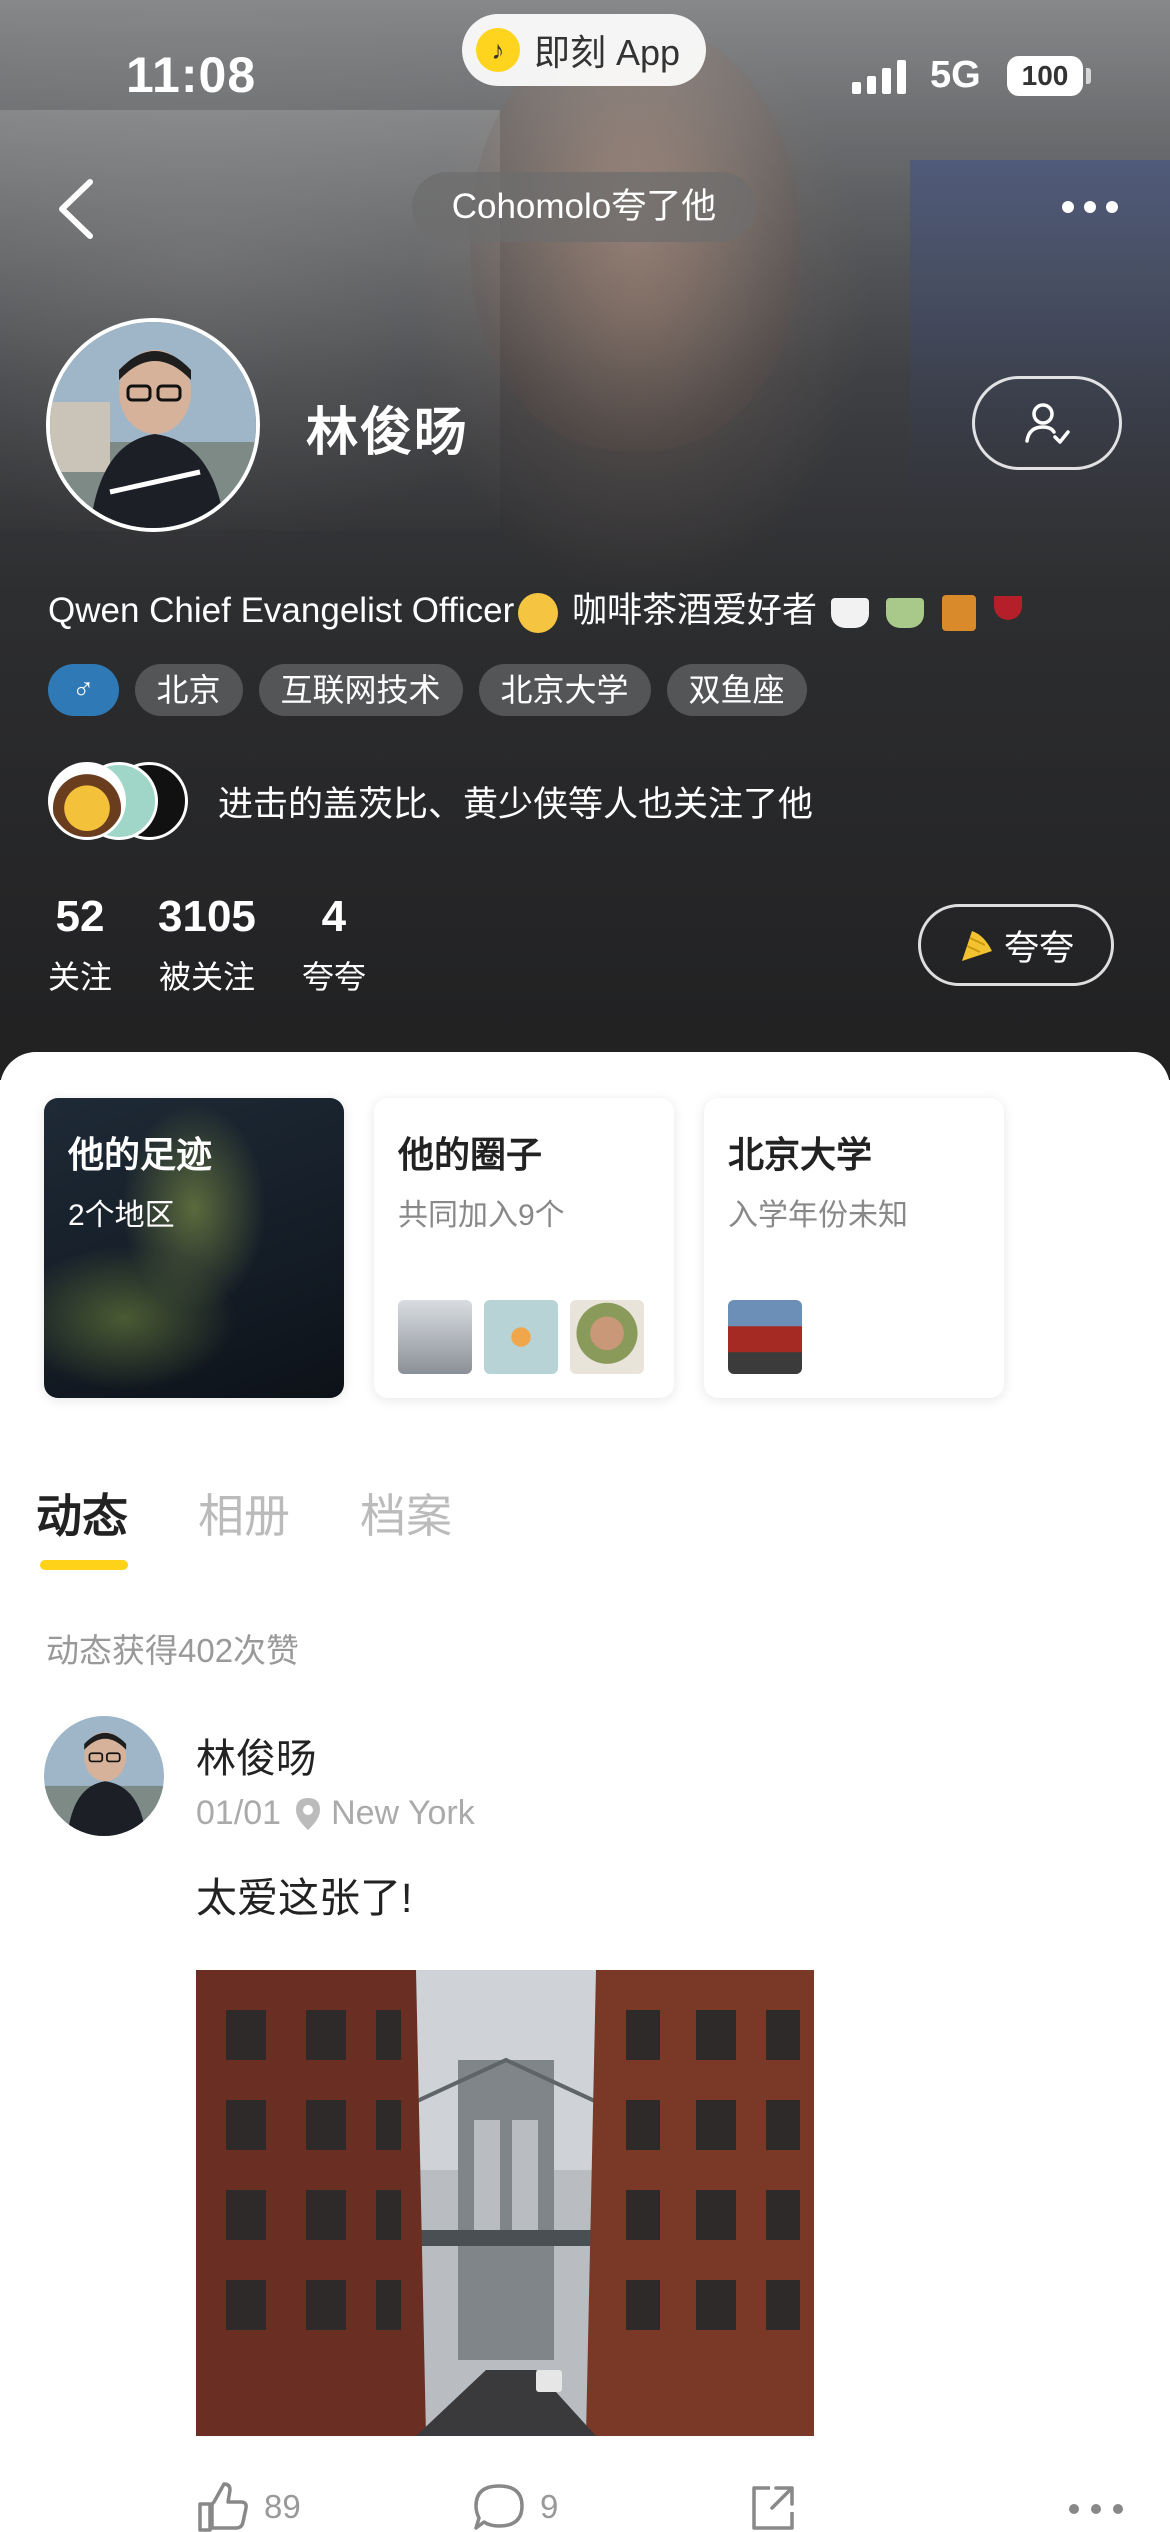 The width and height of the screenshot is (1170, 2532). What do you see at coordinates (191, 75) in the screenshot?
I see `status-time: 11:08` at bounding box center [191, 75].